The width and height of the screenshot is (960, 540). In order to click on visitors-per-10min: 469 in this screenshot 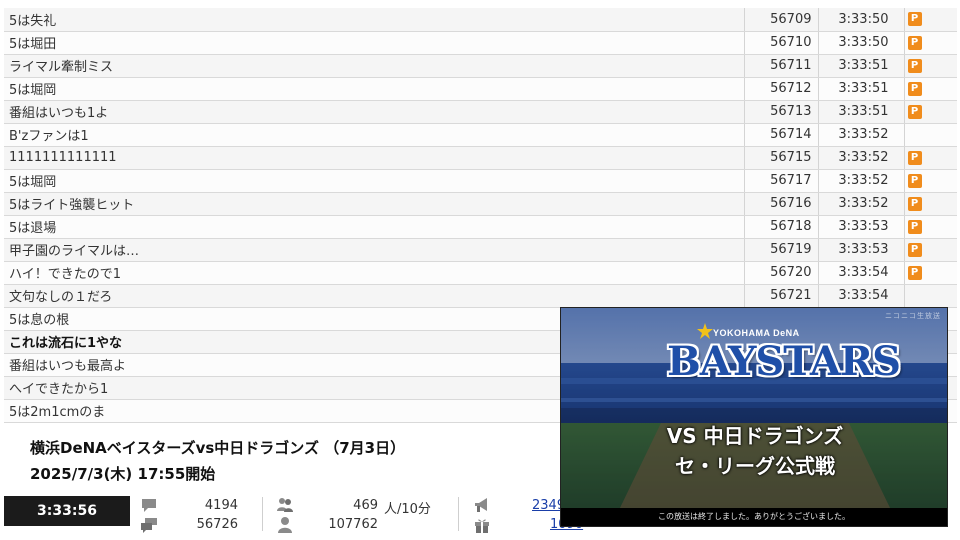, I will do `click(365, 505)`.